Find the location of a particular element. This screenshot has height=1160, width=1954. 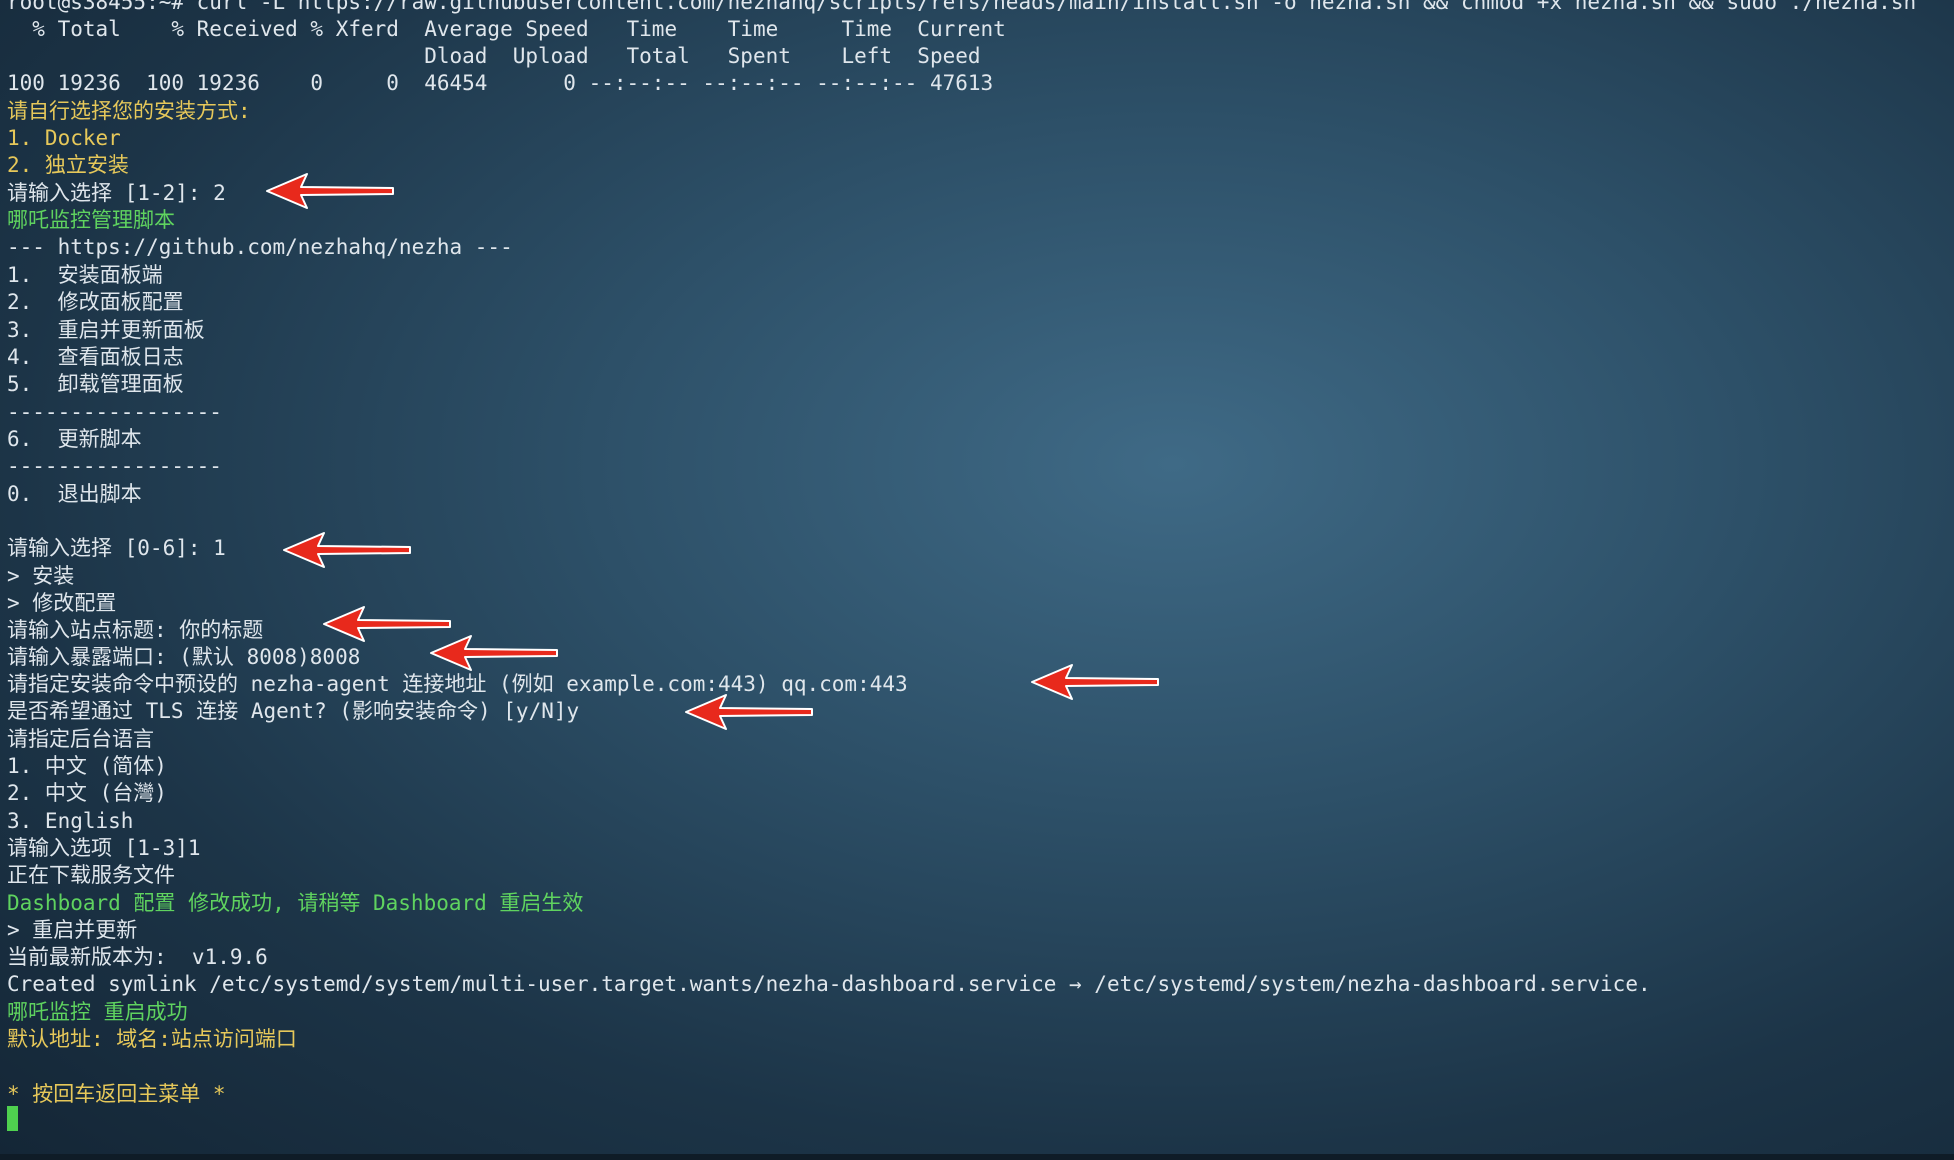

site-title-prompt: 请输入站点标题: 你的标题 is located at coordinates (135, 630).